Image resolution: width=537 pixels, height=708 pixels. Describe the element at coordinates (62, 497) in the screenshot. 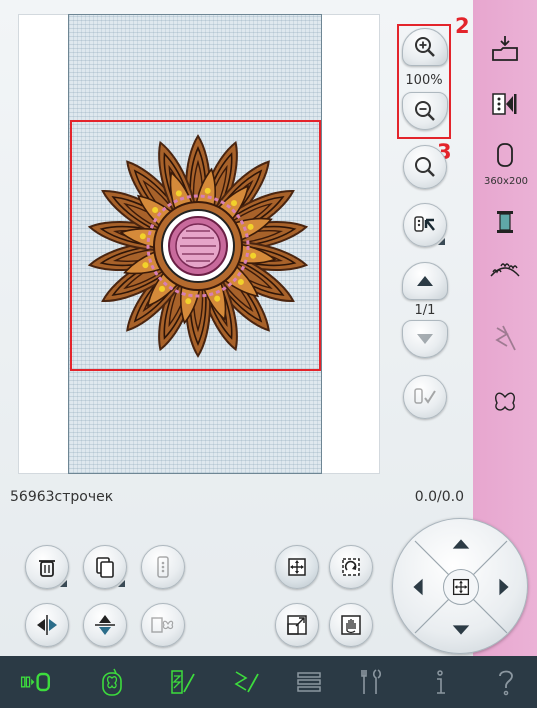

I see `stitch-count: 56963строчек` at that location.